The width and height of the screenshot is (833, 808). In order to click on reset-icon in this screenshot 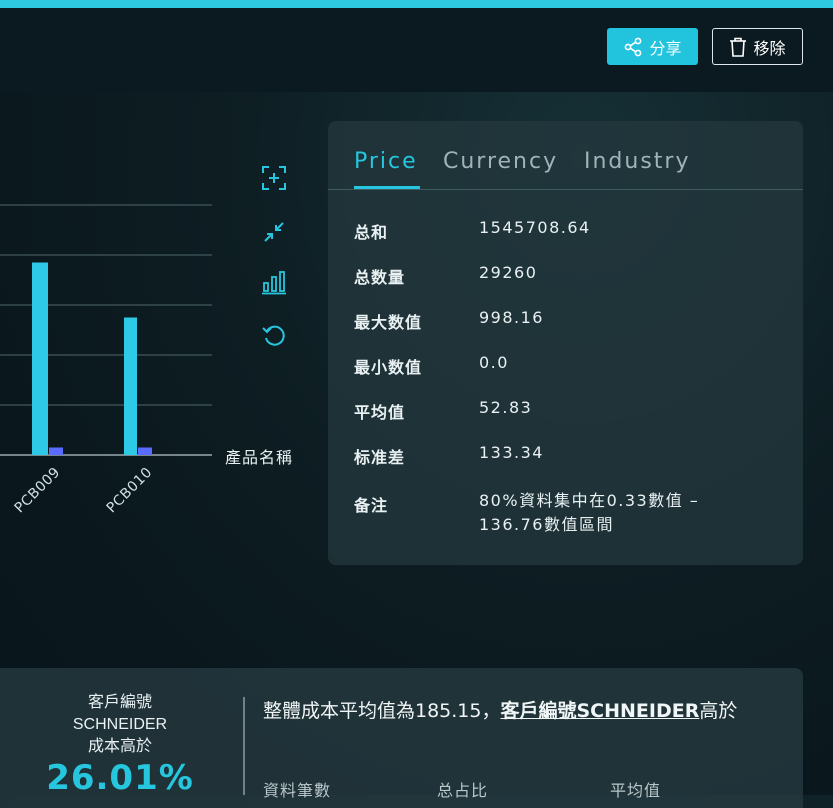, I will do `click(274, 335)`.